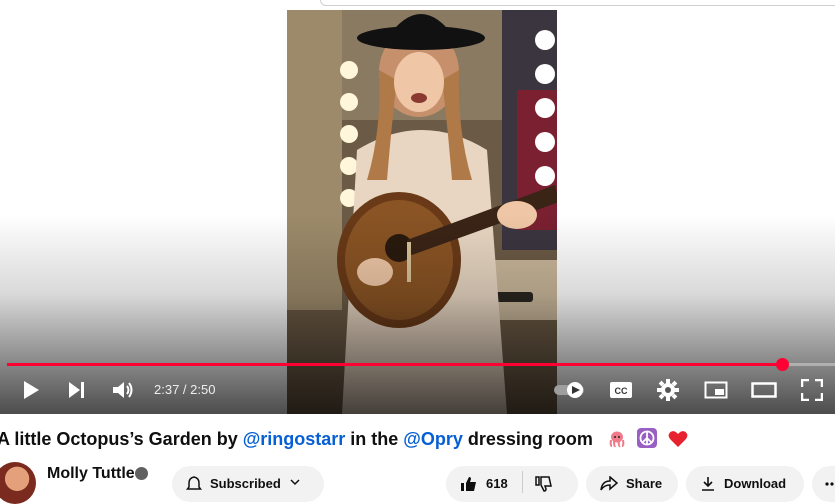 Image resolution: width=835 pixels, height=504 pixels. I want to click on subscribed-button: Subscribed, so click(248, 484).